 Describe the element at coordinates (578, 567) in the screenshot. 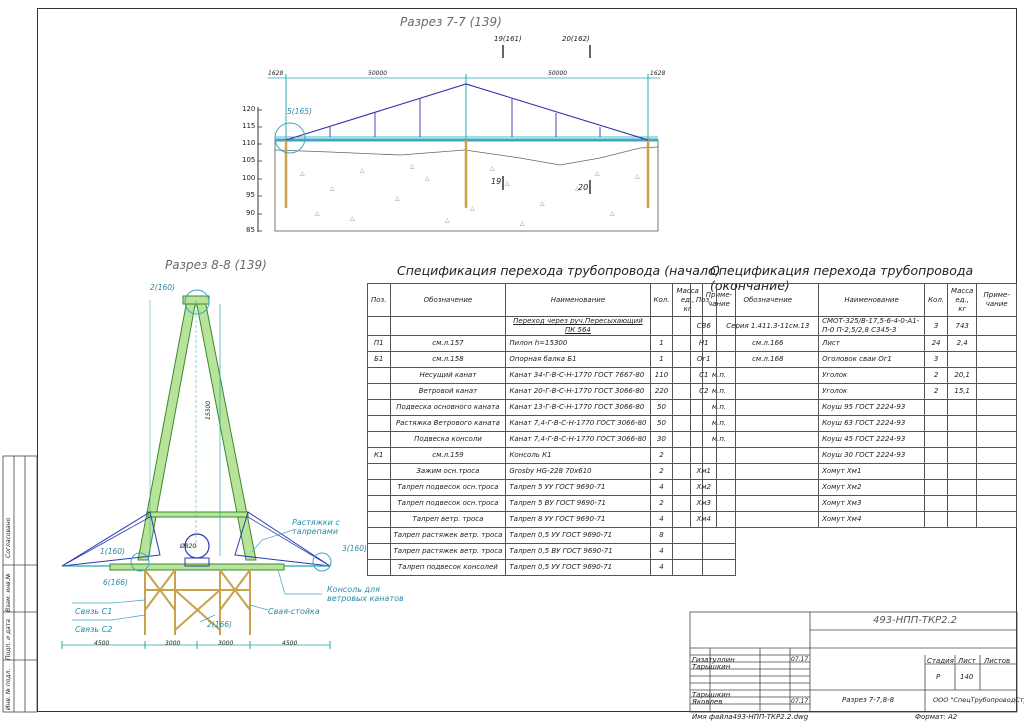

I see `spec-cell: Талреп 0,5 УУ ГОСТ 9690-71` at that location.